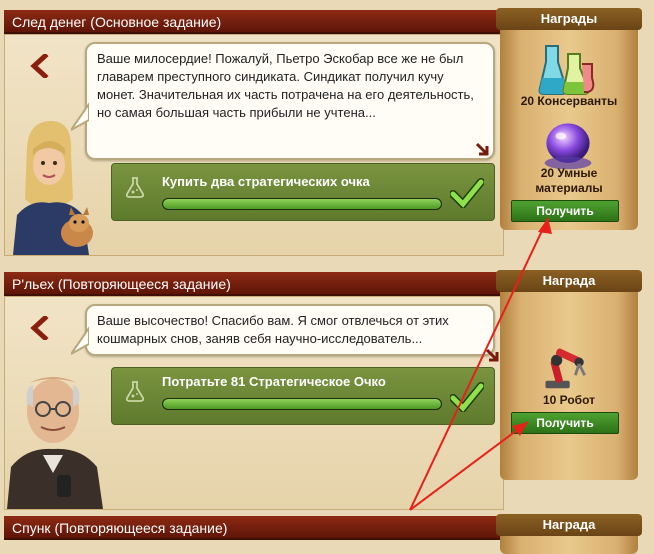 The image size is (654, 554). Describe the element at coordinates (254, 284) in the screenshot. I see `quest-title: Р'льех (Повторяющееся задание)` at that location.